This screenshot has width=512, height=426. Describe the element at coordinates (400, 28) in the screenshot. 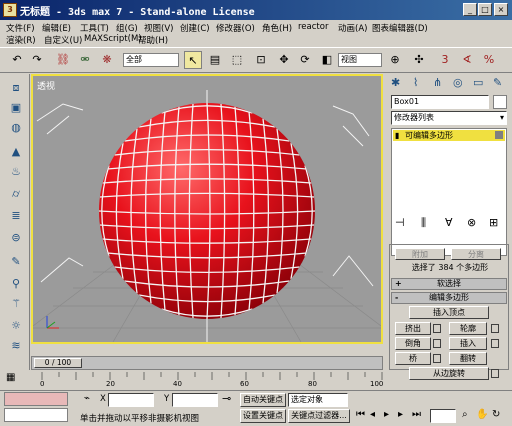

I see `menu-graph-editors: 图表编辑器(D)` at that location.